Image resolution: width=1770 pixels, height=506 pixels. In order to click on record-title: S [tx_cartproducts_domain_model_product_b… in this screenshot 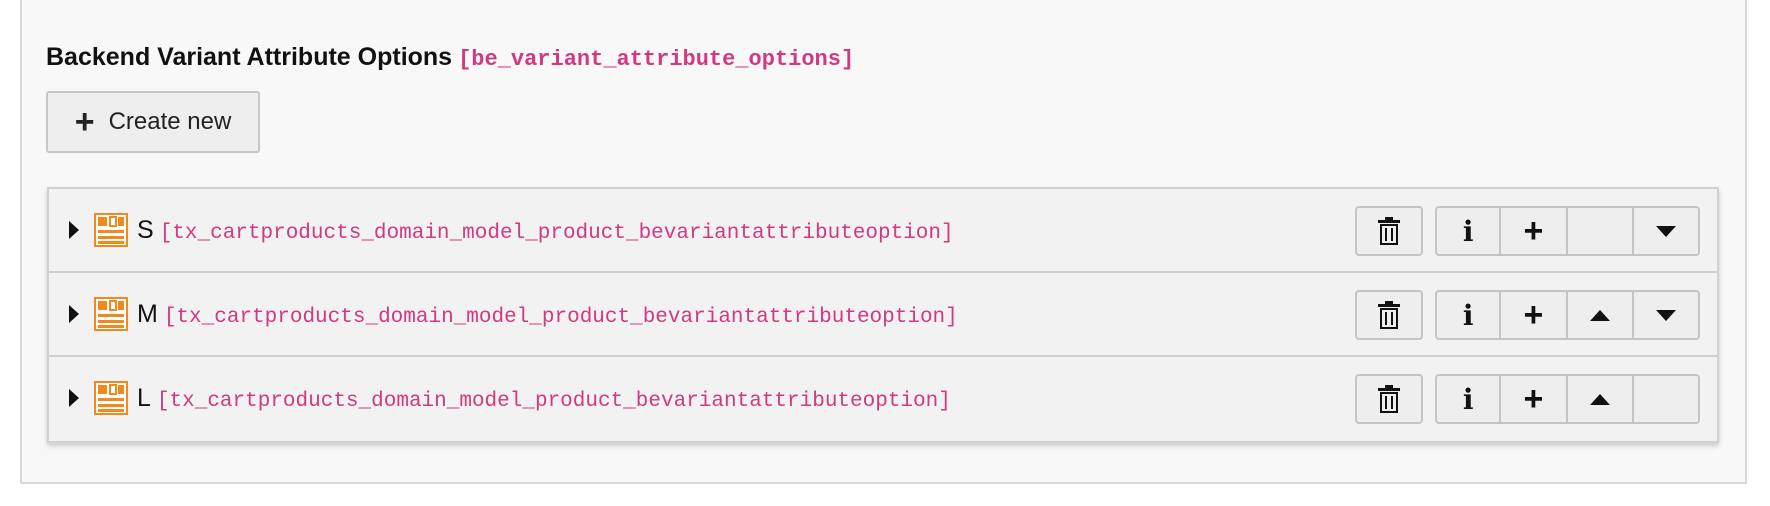, I will do `click(545, 230)`.